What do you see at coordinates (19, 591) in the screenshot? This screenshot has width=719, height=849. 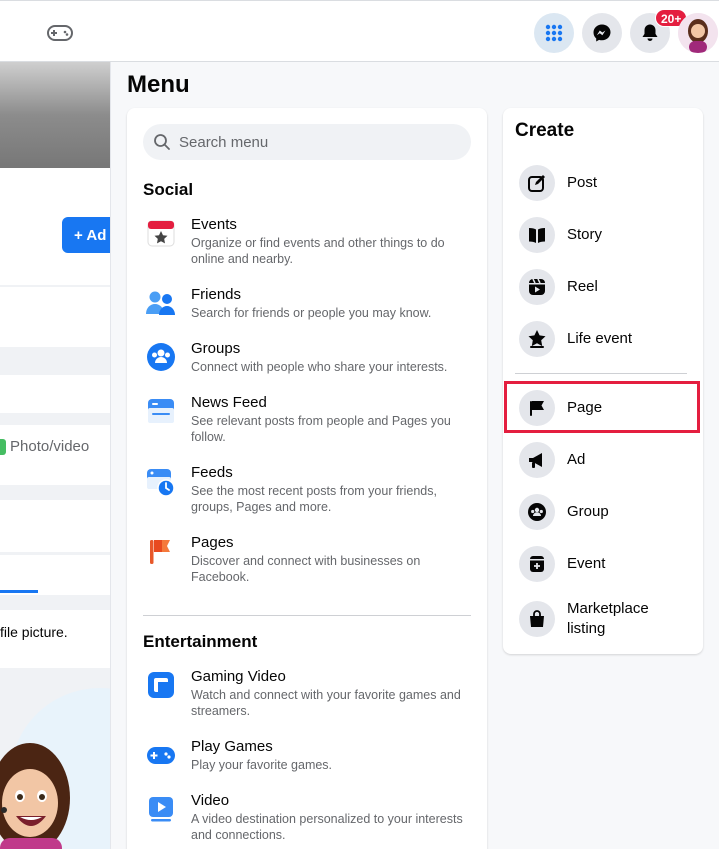 I see `active-tab-indicator` at bounding box center [19, 591].